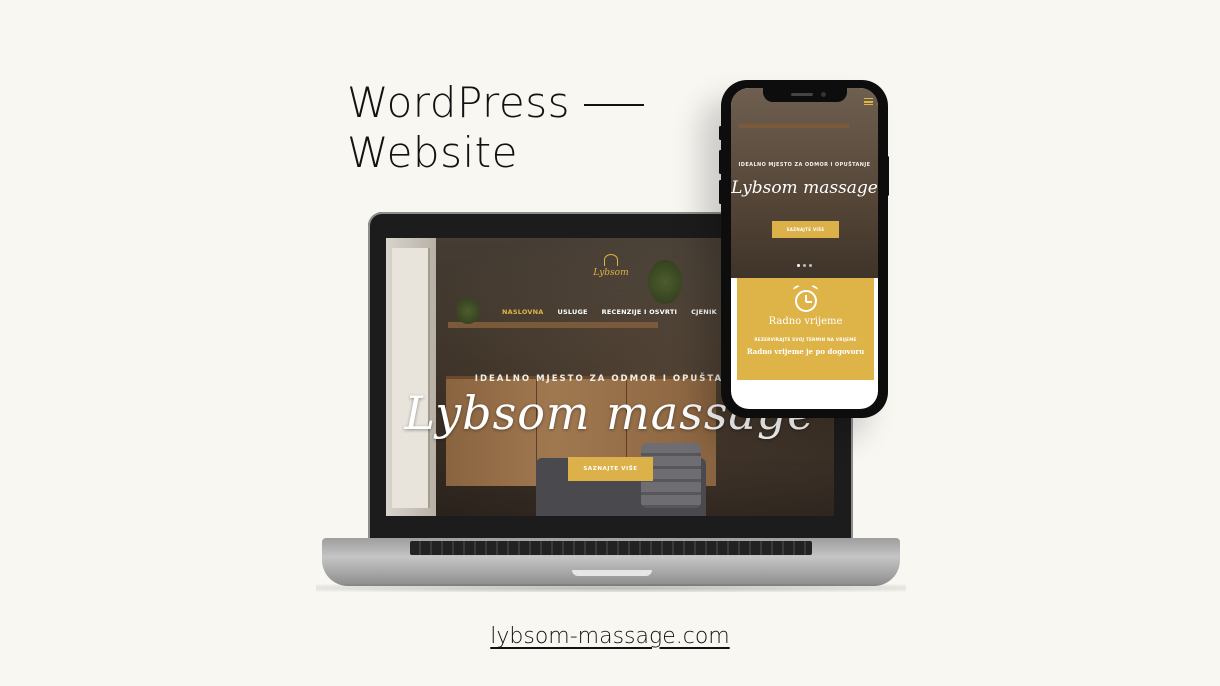  I want to click on headline: WordPress Website, so click(495, 128).